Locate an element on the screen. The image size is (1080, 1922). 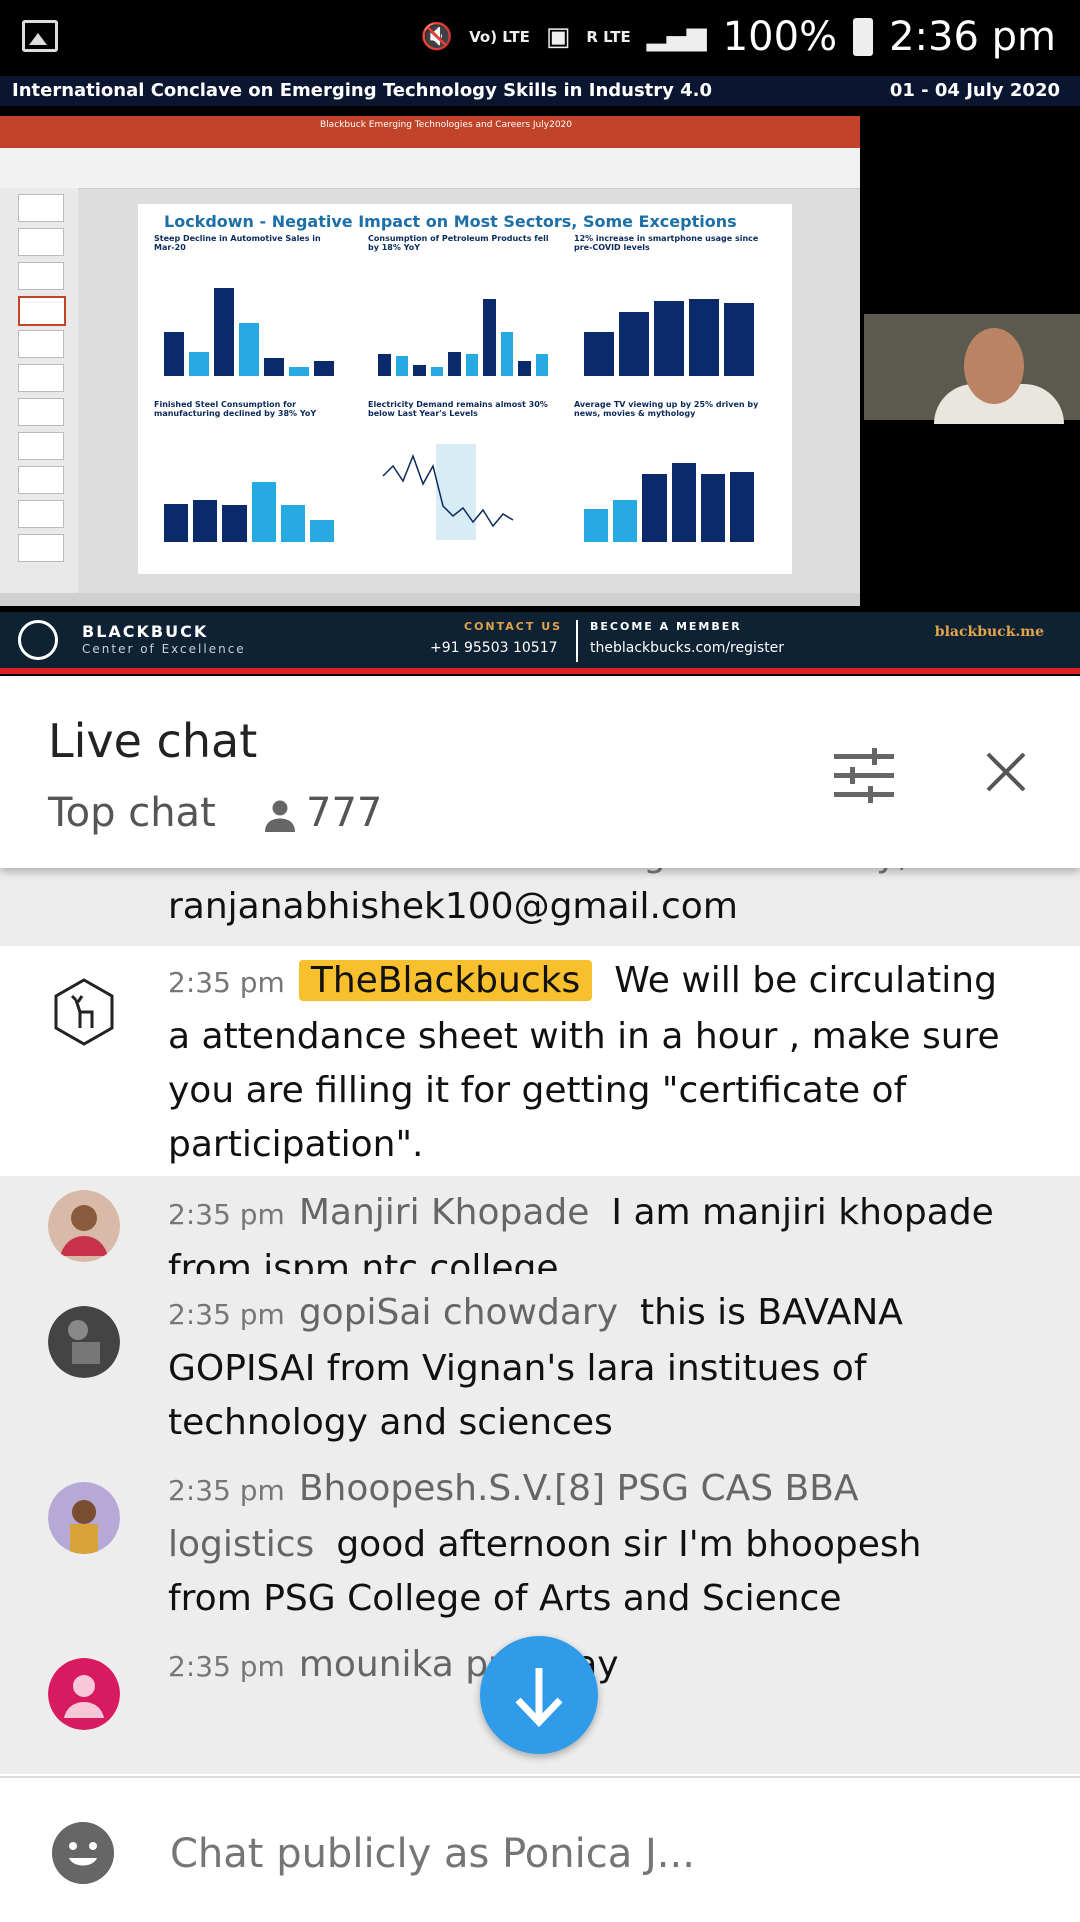
progress-bar is located at coordinates (540, 671).